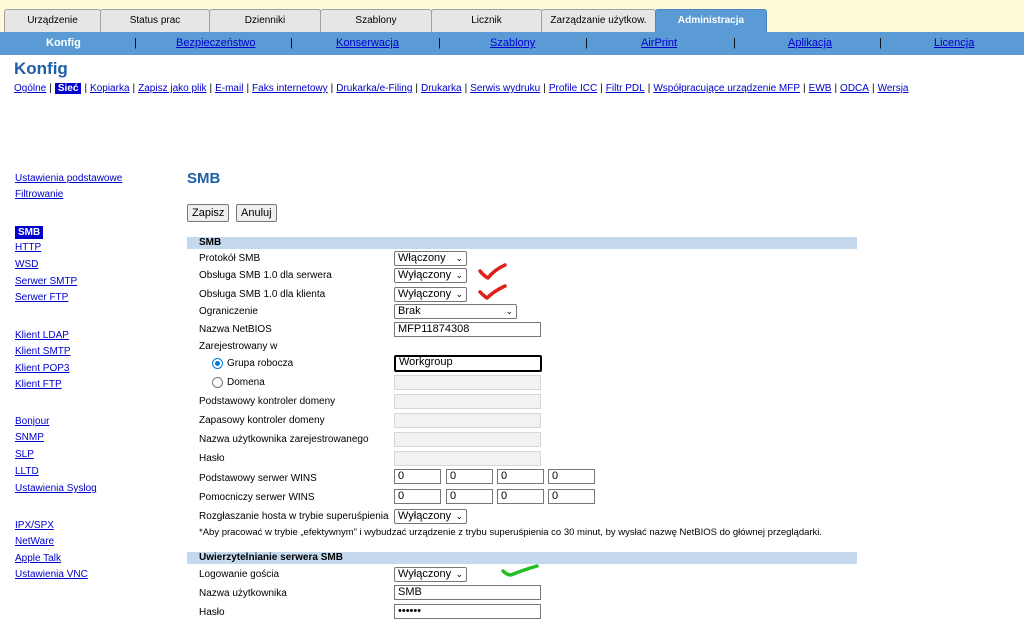 This screenshot has width=1024, height=629. Describe the element at coordinates (374, 88) in the screenshot. I see `category-drukarka-e-filing: Drukarka/e-Filing` at that location.